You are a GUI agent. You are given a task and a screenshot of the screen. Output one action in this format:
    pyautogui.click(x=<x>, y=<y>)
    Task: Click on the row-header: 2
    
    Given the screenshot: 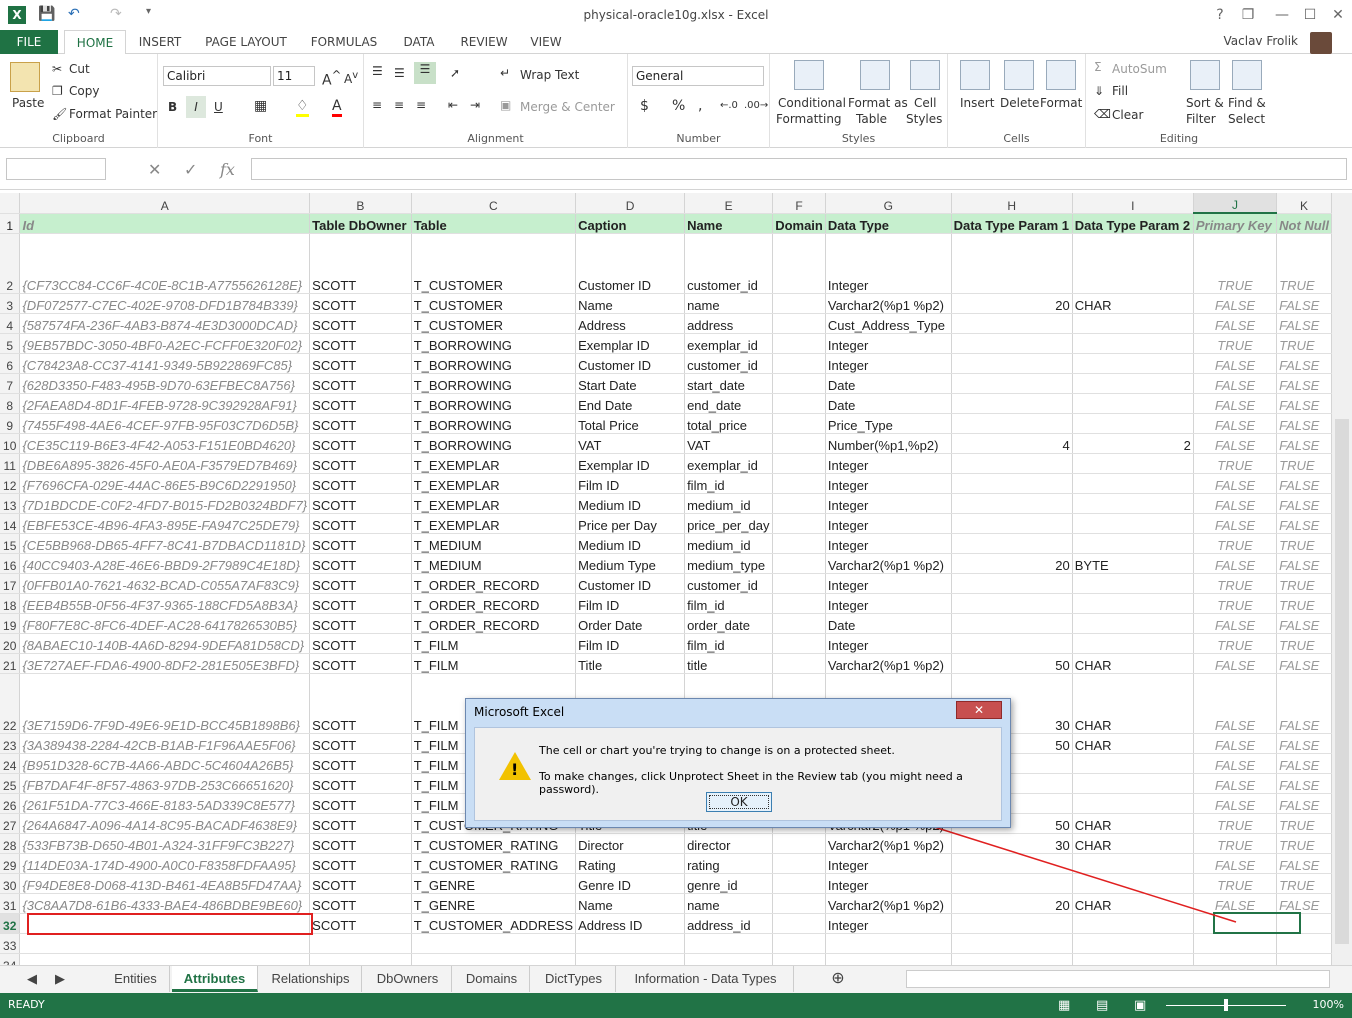 What is the action you would take?
    pyautogui.click(x=10, y=263)
    